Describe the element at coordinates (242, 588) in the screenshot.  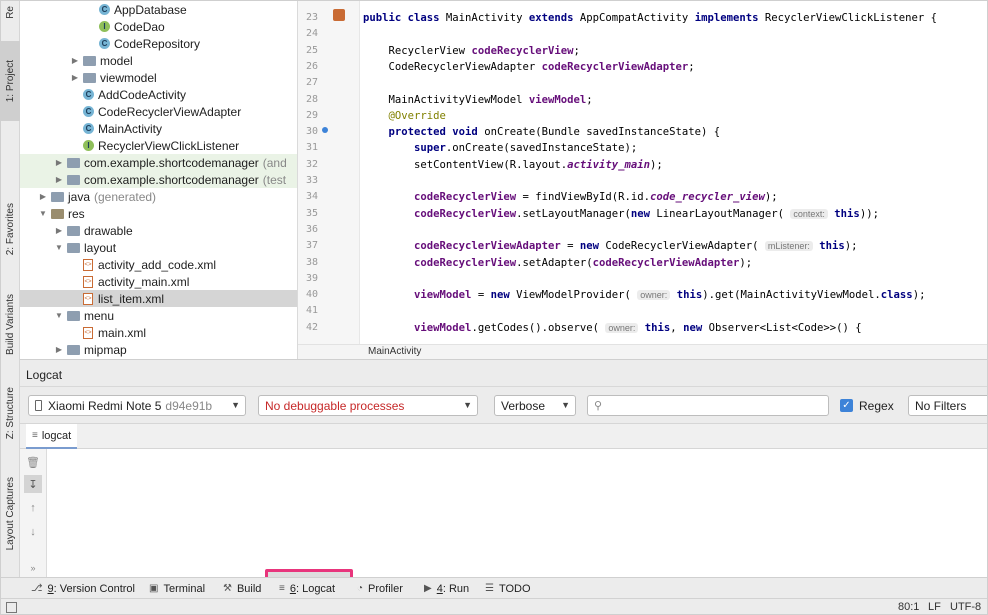
I see `tool-tab-build: ⚒ Build` at that location.